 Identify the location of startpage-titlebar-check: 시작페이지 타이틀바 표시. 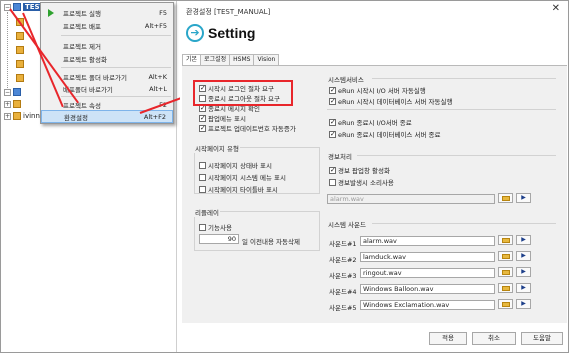
(238, 189).